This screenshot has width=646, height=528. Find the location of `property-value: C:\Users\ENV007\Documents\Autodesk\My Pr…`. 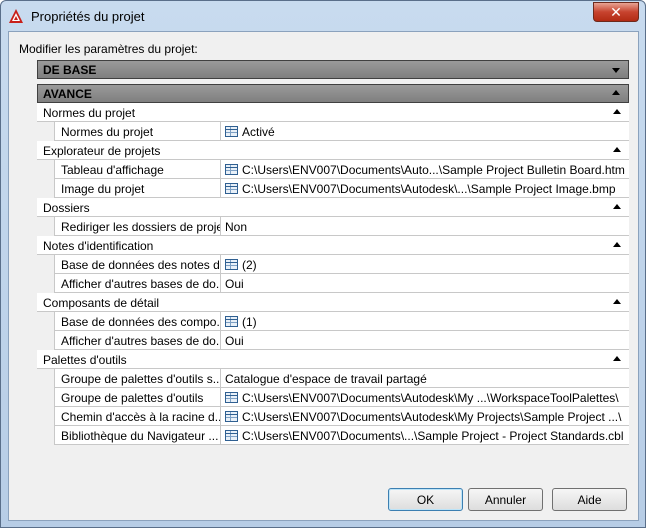

property-value: C:\Users\ENV007\Documents\Autodesk\My Pr… is located at coordinates (425, 416).